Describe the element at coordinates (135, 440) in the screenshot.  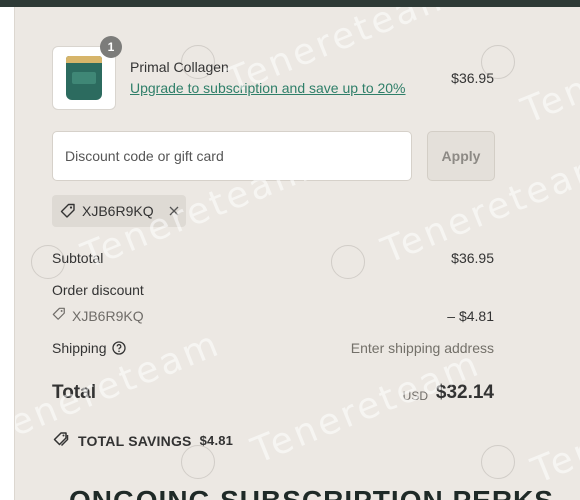
I see `savings-label: TOTAL SAVINGS` at that location.